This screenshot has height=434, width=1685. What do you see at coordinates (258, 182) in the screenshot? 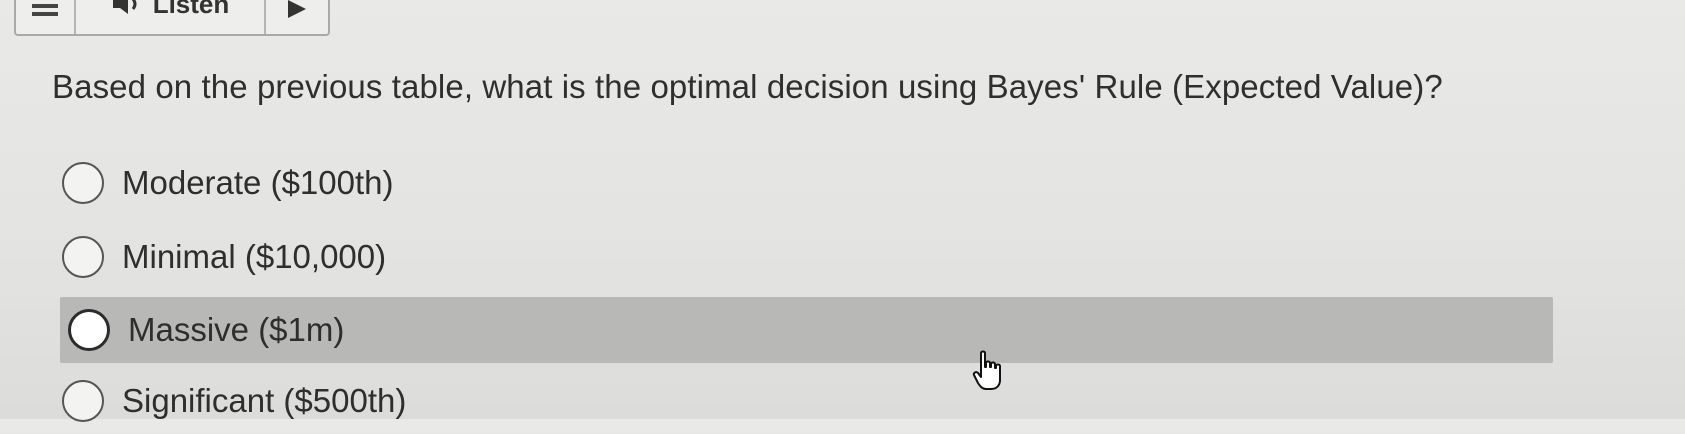
I see `option-label: Moderate ($100th)` at bounding box center [258, 182].